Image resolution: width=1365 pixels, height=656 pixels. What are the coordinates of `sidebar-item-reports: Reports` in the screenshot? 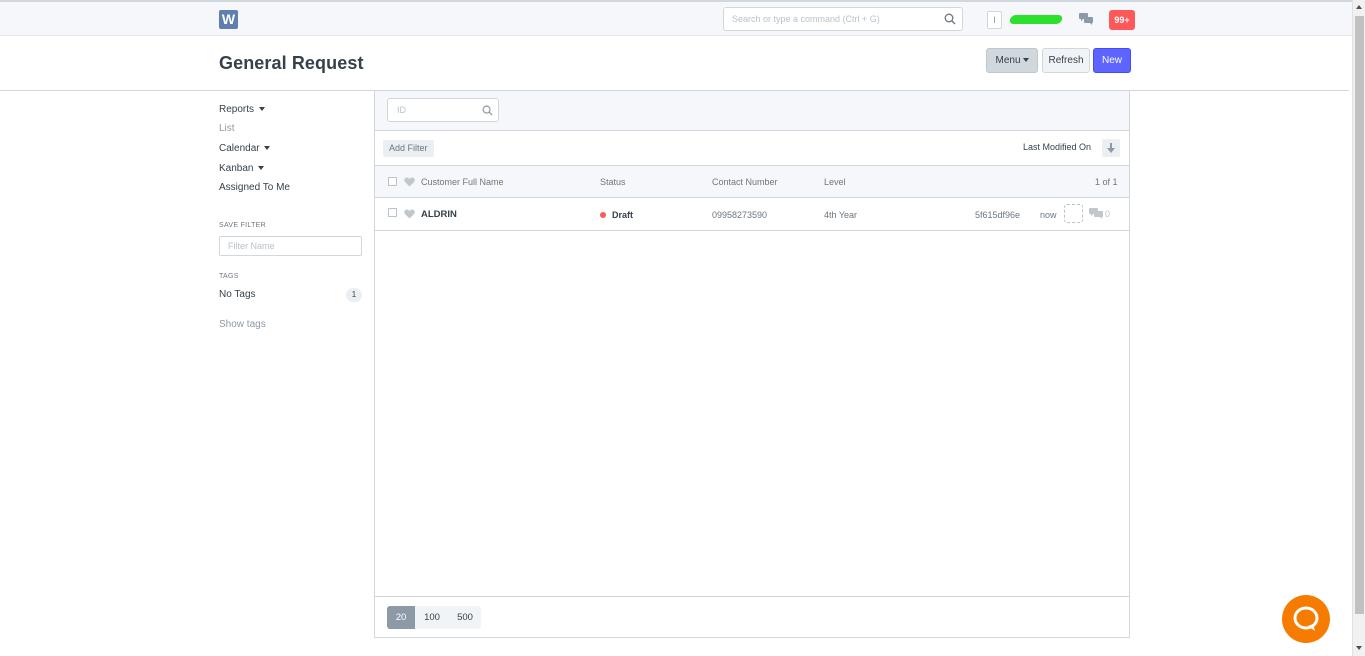 It's located at (242, 109).